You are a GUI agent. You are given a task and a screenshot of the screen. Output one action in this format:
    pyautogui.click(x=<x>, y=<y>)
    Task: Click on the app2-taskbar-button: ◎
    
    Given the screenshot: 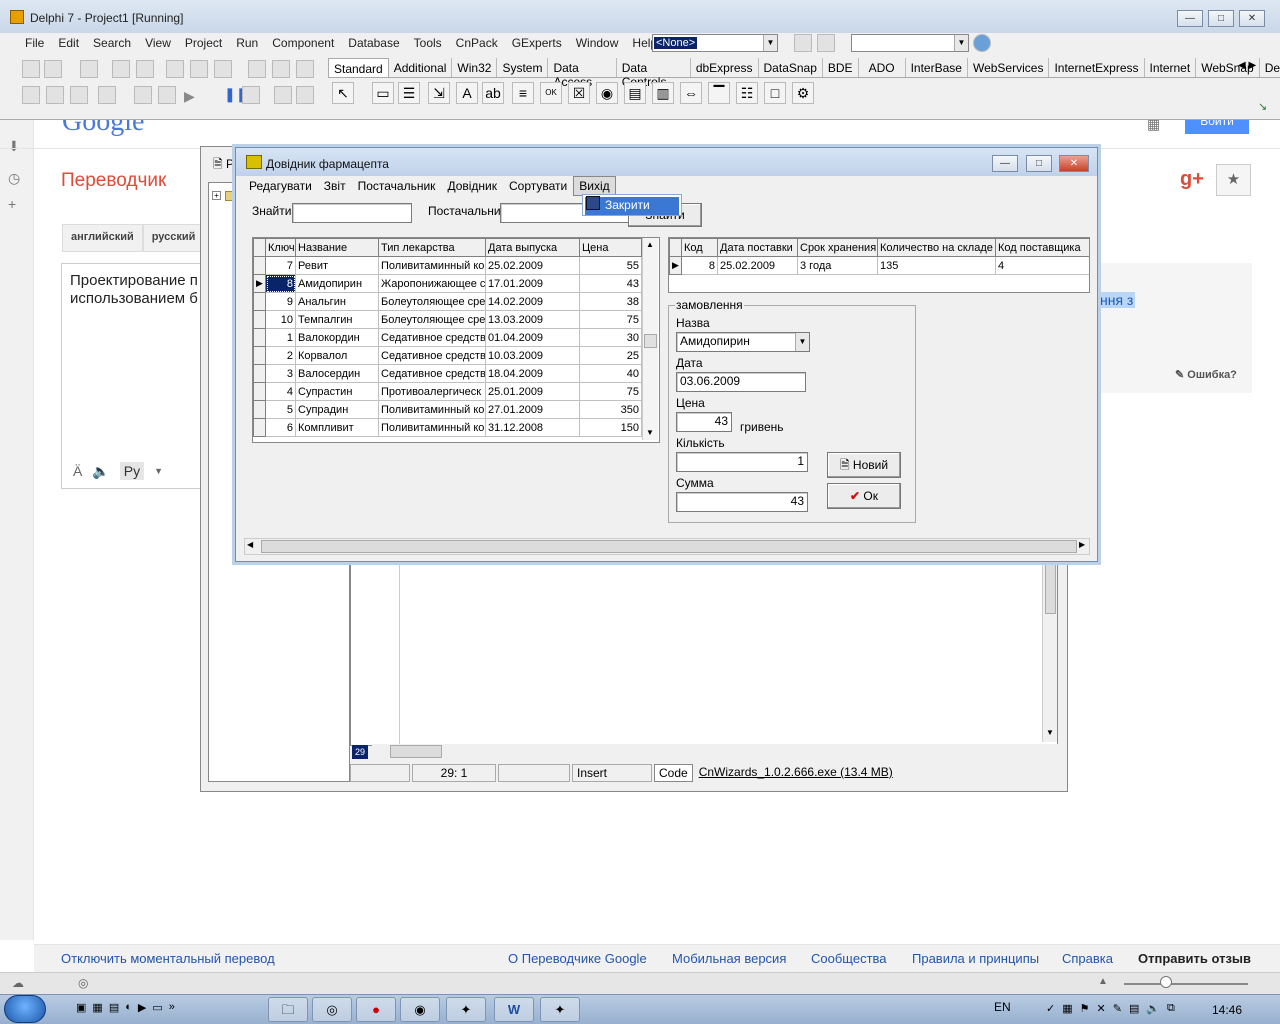 What is the action you would take?
    pyautogui.click(x=332, y=1009)
    